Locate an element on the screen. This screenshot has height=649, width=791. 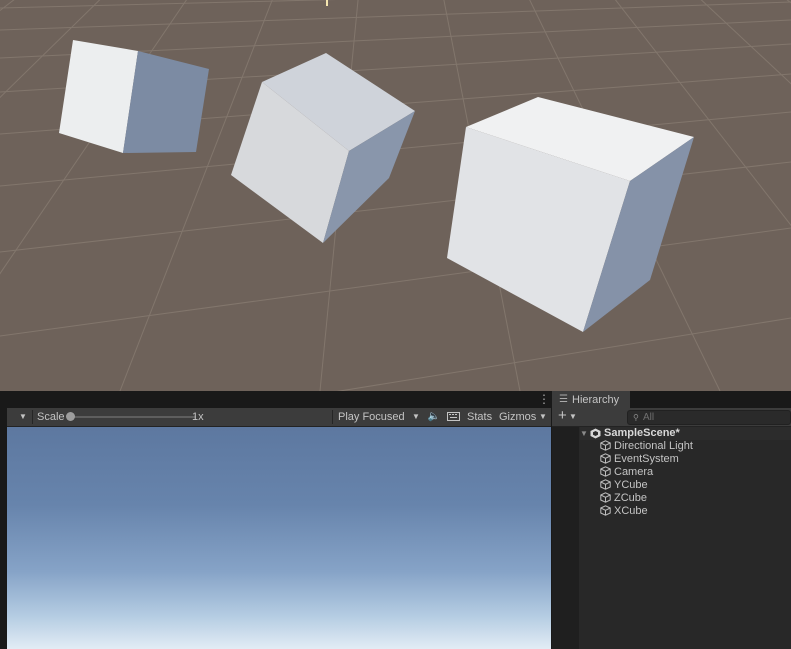
gizmos-label: Gizmos is located at coordinates (518, 417).